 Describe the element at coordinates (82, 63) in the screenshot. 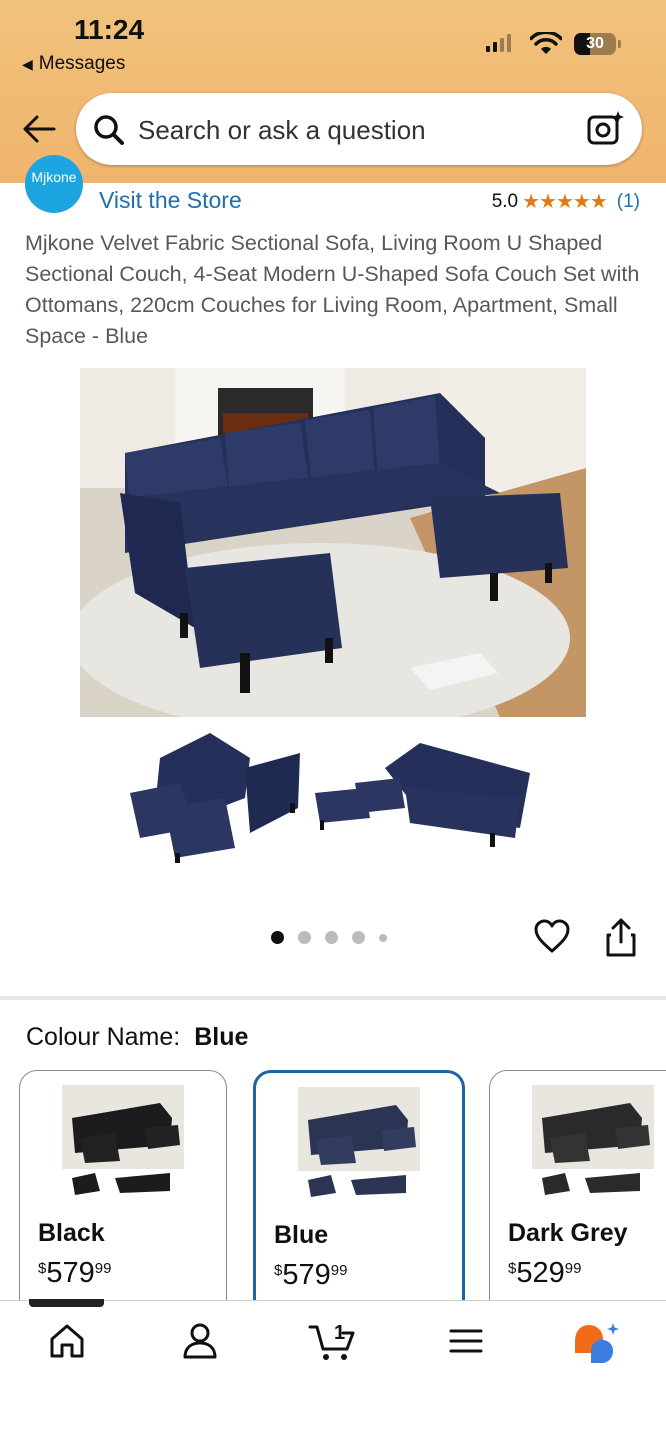

I see `back-app-label: Messages` at that location.